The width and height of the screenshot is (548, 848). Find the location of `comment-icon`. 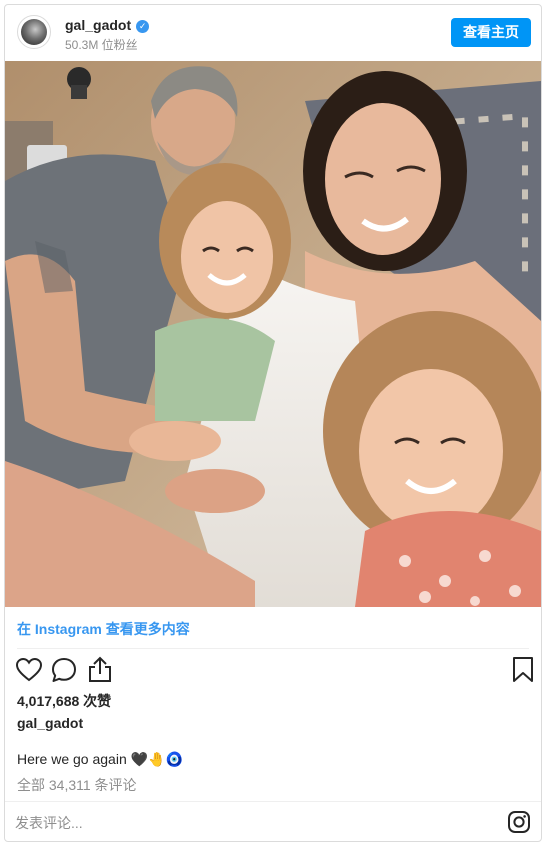

comment-icon is located at coordinates (64, 670).